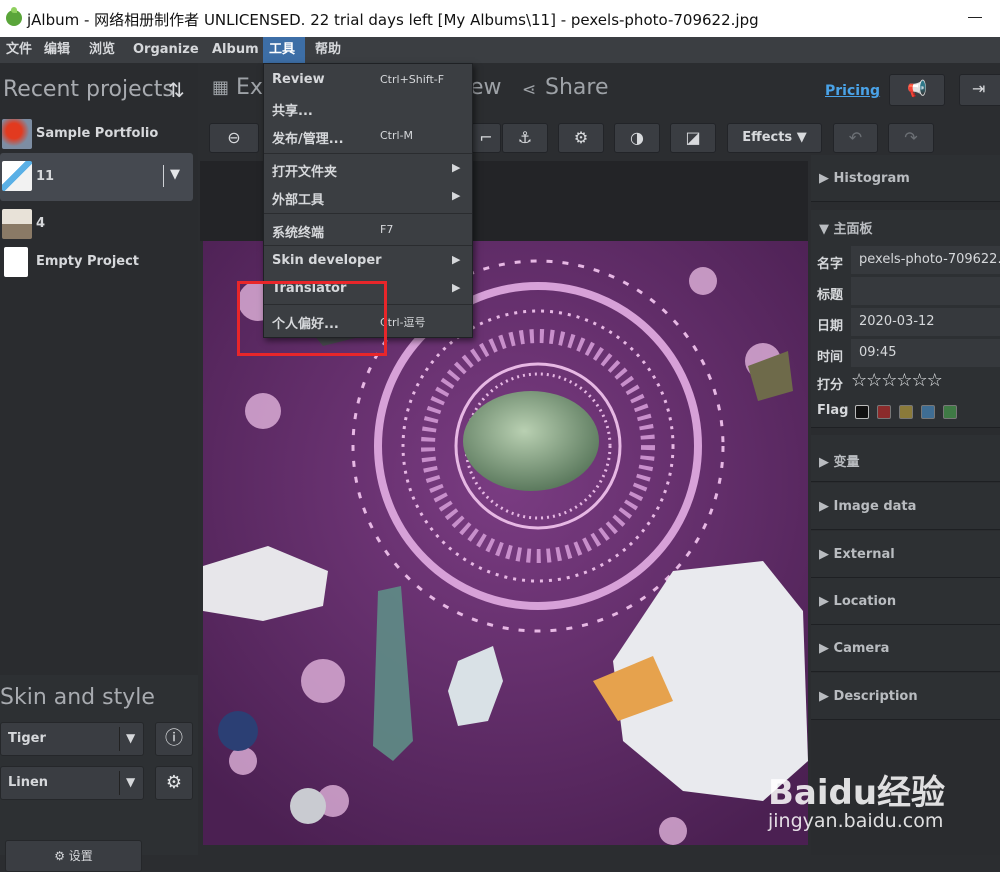 This screenshot has height=872, width=1000. Describe the element at coordinates (387, 229) in the screenshot. I see `menu-item-shortcut: F7` at that location.